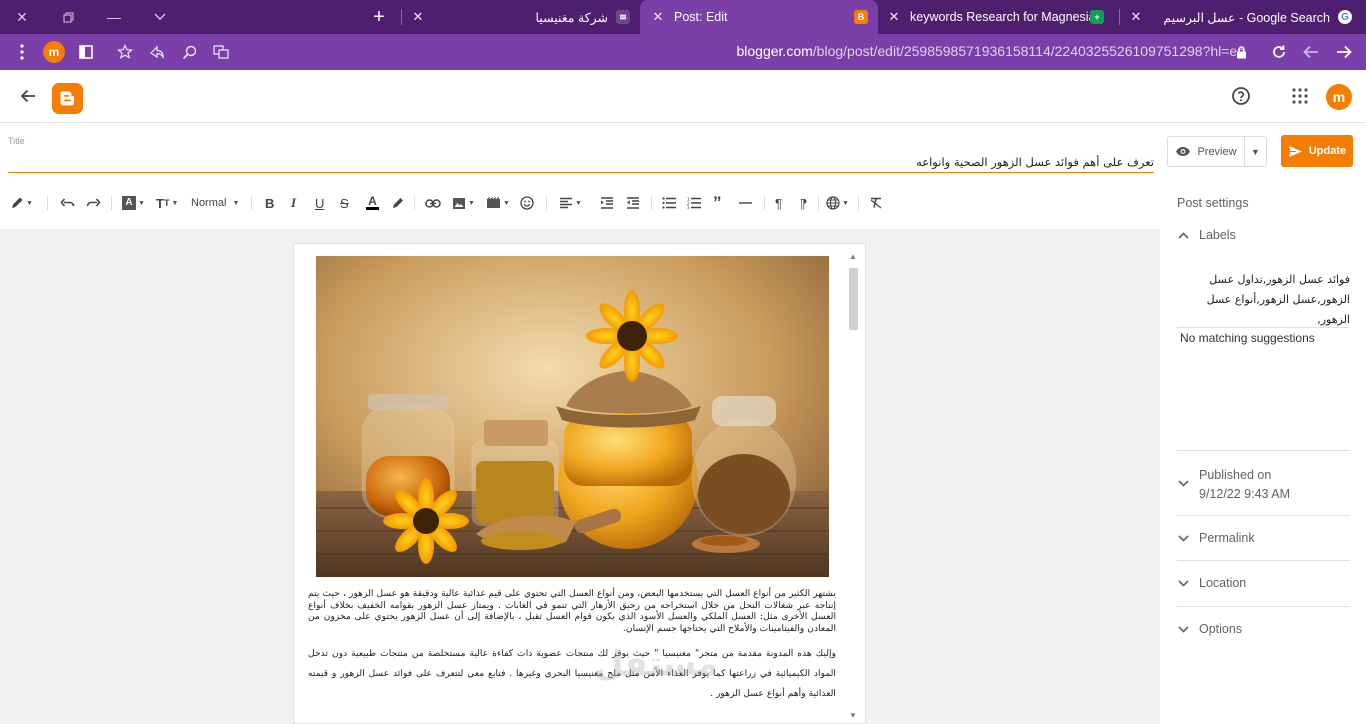 This screenshot has width=1366, height=724. I want to click on bulleted-list-icon, so click(669, 203).